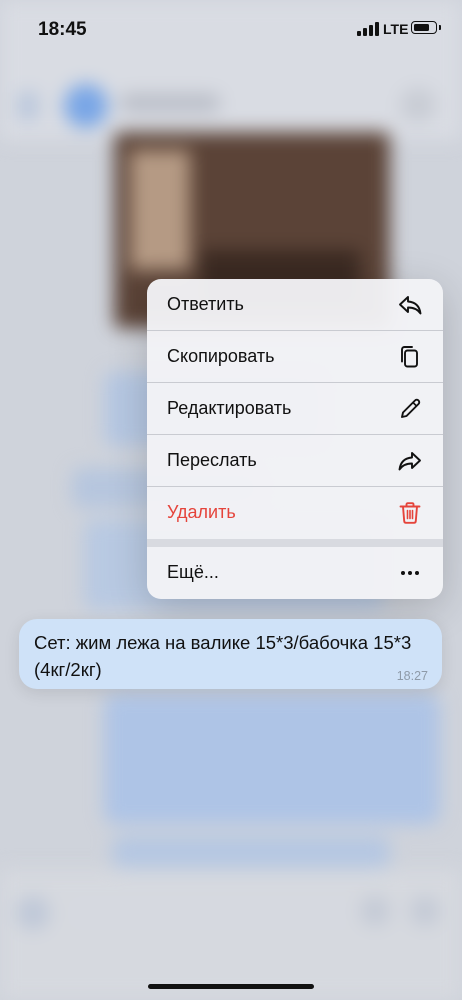 The image size is (462, 1000). What do you see at coordinates (295, 357) in the screenshot?
I see `menu-item-copy: Скопировать` at bounding box center [295, 357].